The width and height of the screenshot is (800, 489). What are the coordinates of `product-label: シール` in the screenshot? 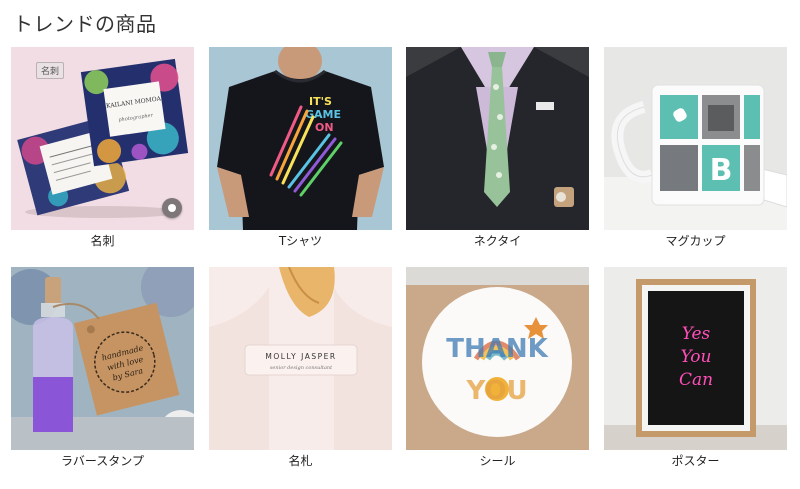 It's located at (497, 460).